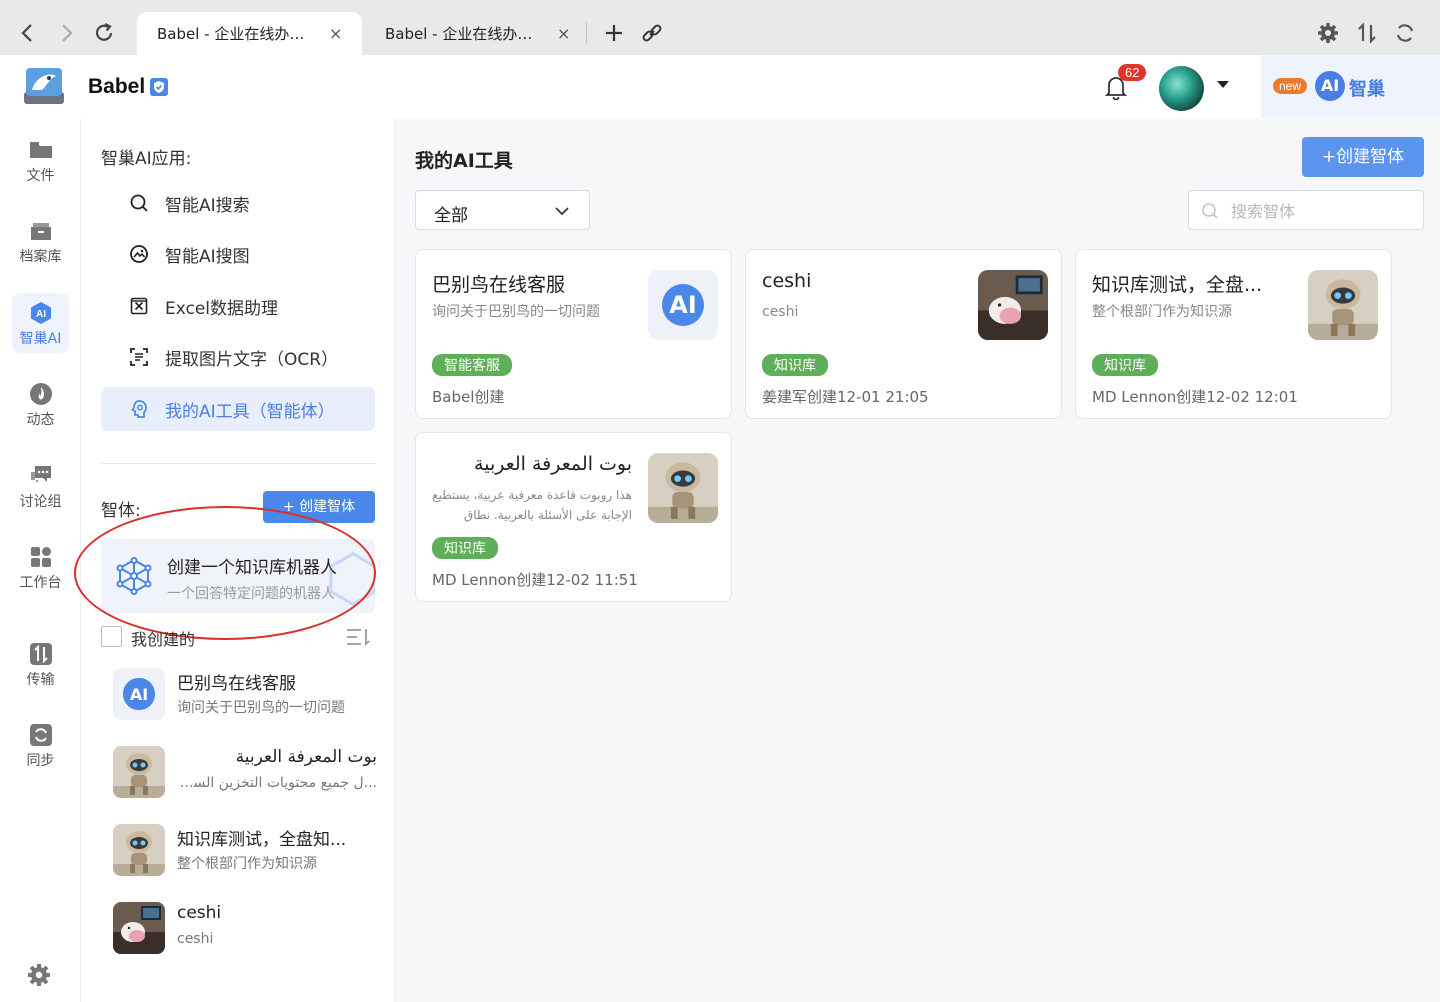 This screenshot has width=1440, height=1002. What do you see at coordinates (40, 339) in the screenshot?
I see `rail-label: 智巢AI` at bounding box center [40, 339].